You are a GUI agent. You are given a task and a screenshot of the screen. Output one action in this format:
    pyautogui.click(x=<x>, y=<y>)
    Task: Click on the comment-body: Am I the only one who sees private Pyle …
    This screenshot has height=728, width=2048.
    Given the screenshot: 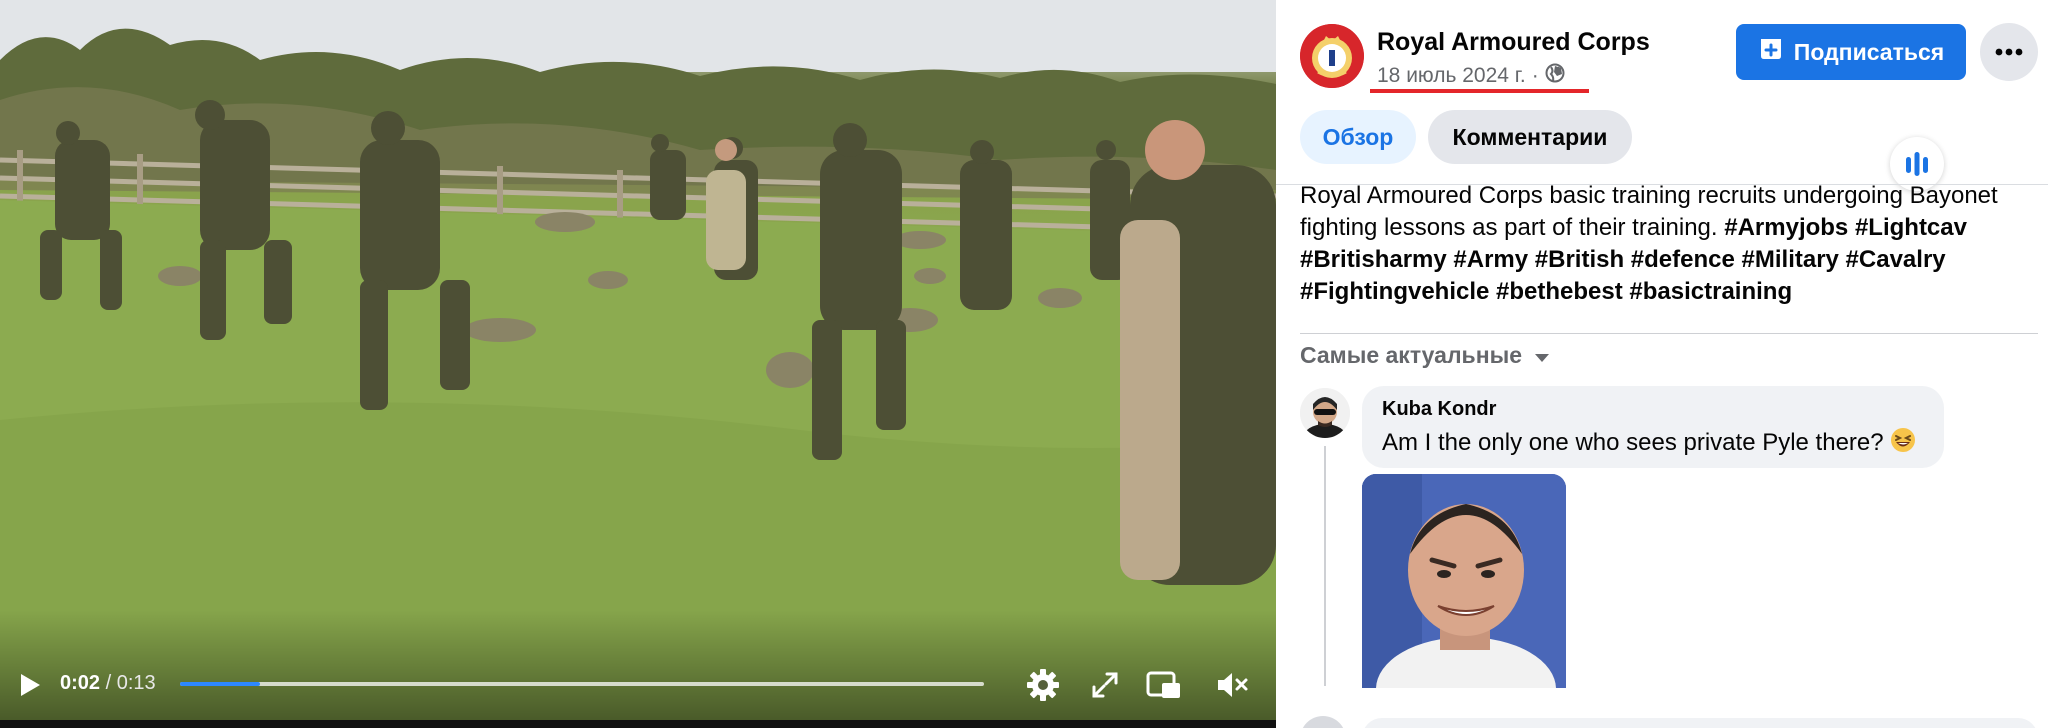 What is the action you would take?
    pyautogui.click(x=1633, y=442)
    